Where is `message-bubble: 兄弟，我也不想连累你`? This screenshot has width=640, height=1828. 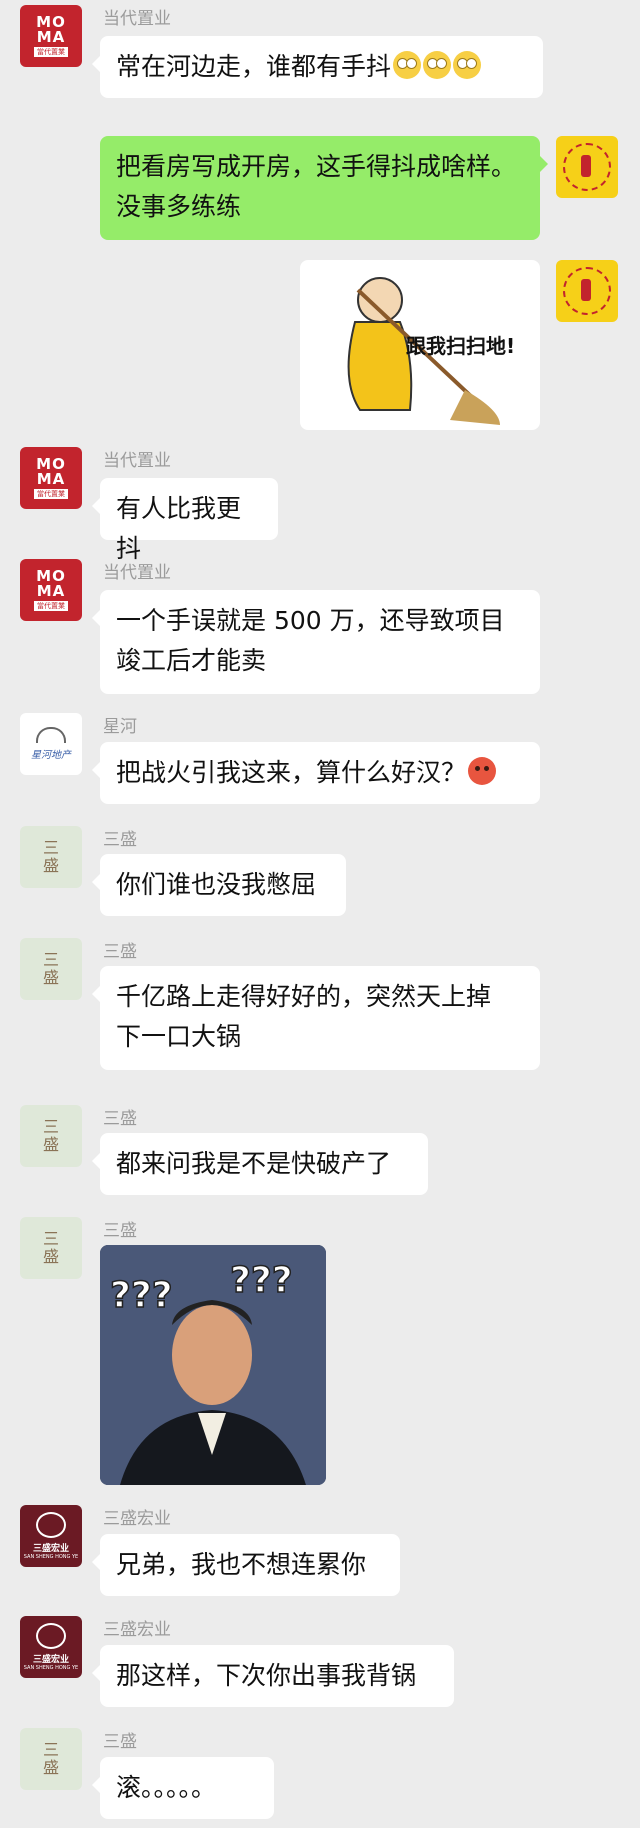
message-bubble: 兄弟，我也不想连累你 is located at coordinates (246, 1565).